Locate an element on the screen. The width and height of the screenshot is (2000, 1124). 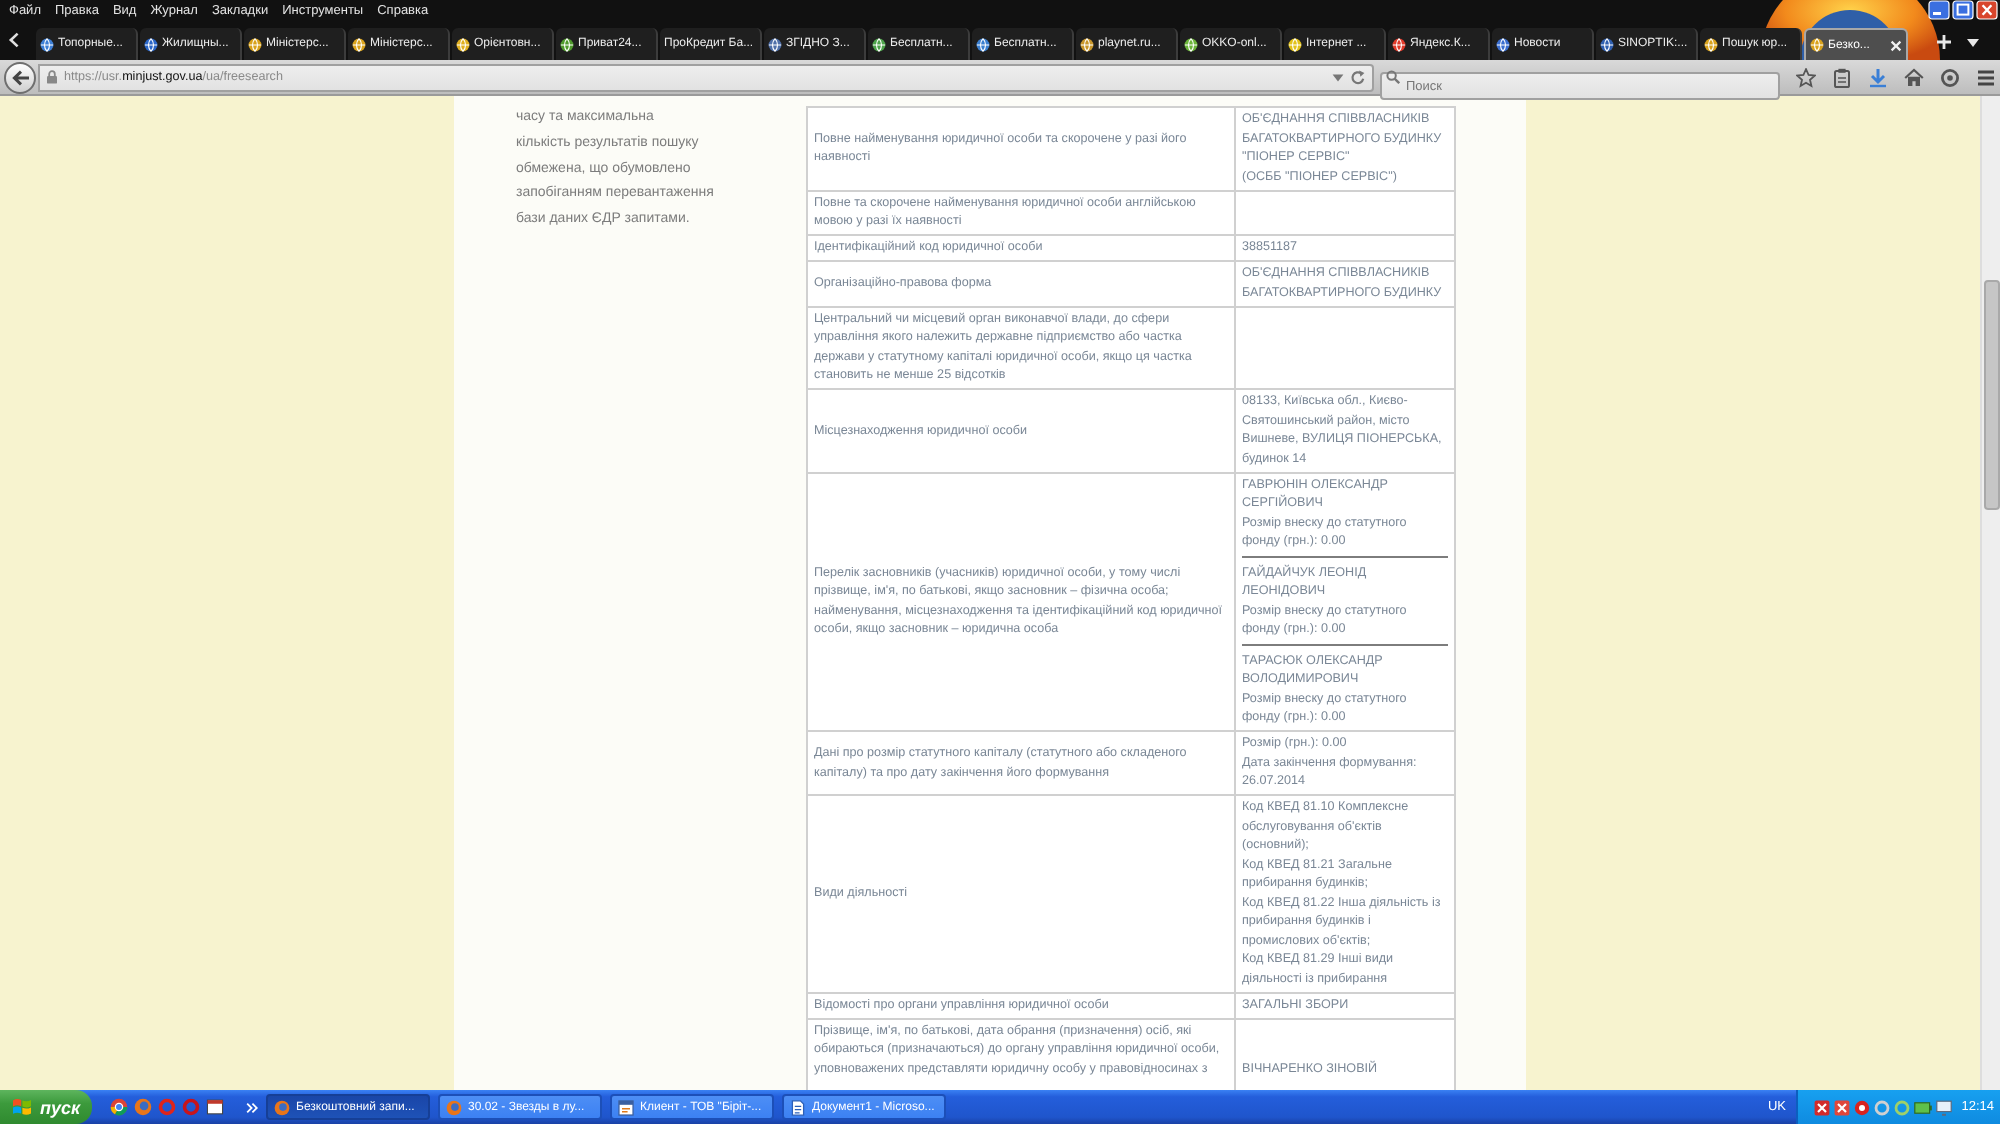
scrollbar-thumb is located at coordinates (1992, 395).